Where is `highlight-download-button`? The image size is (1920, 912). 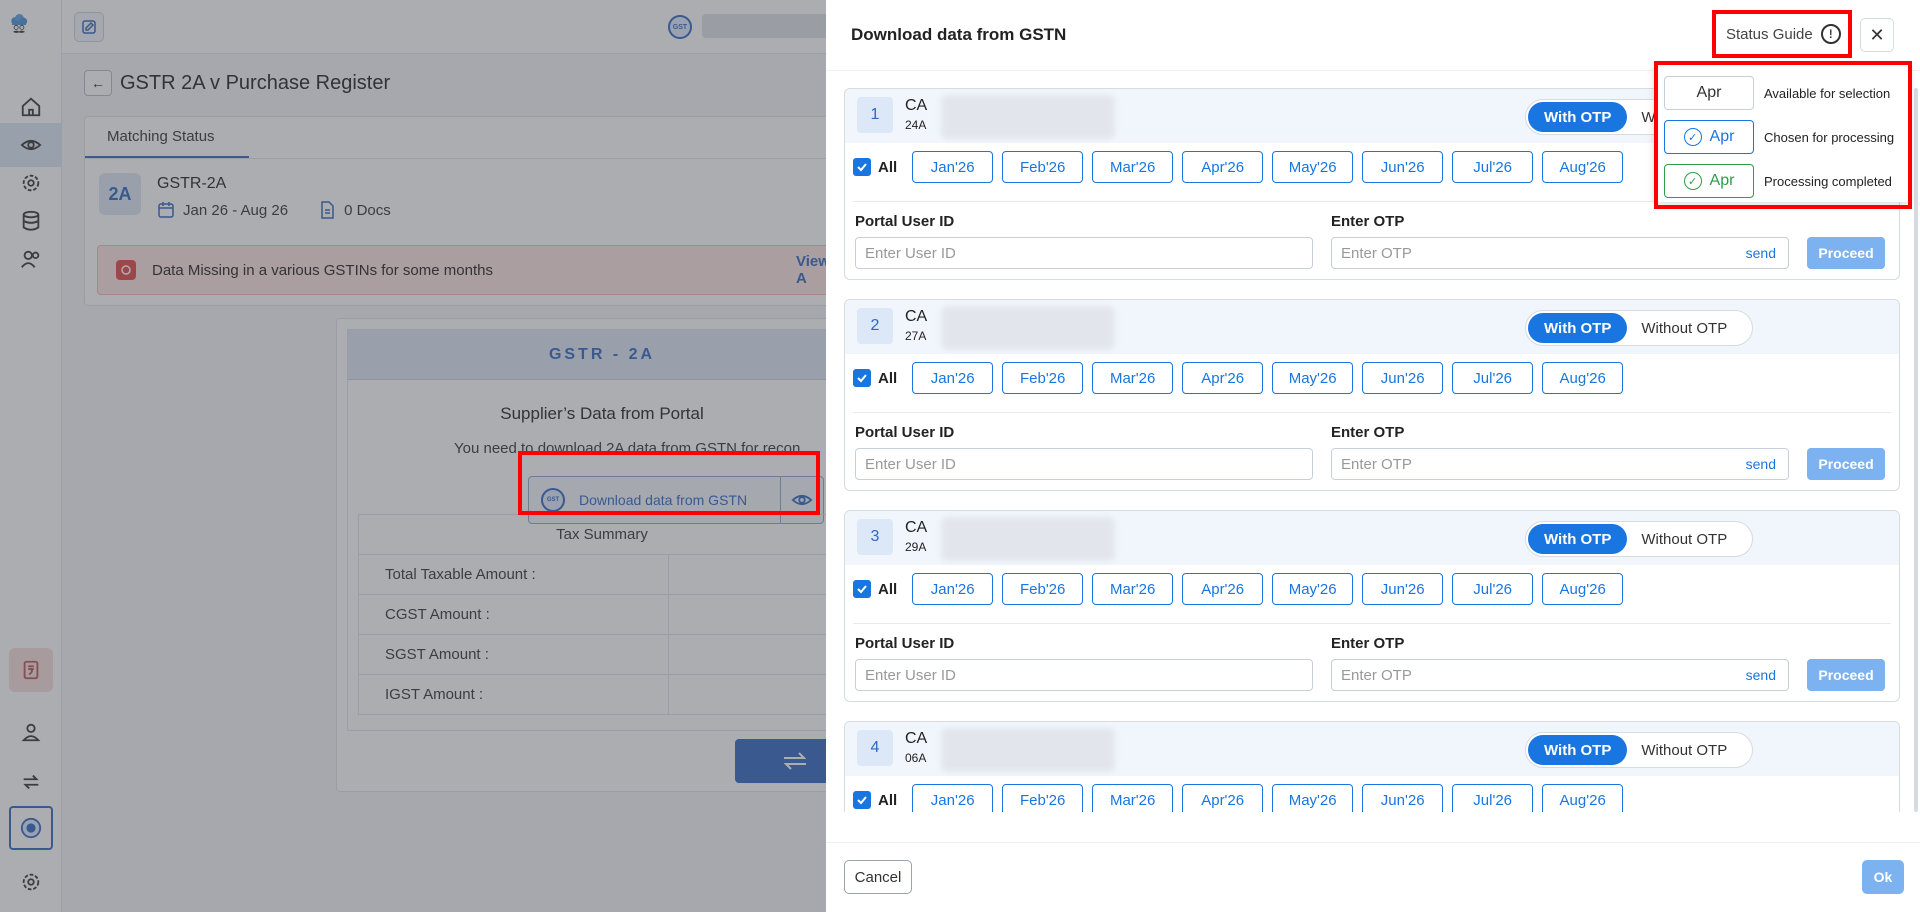
highlight-download-button is located at coordinates (669, 483).